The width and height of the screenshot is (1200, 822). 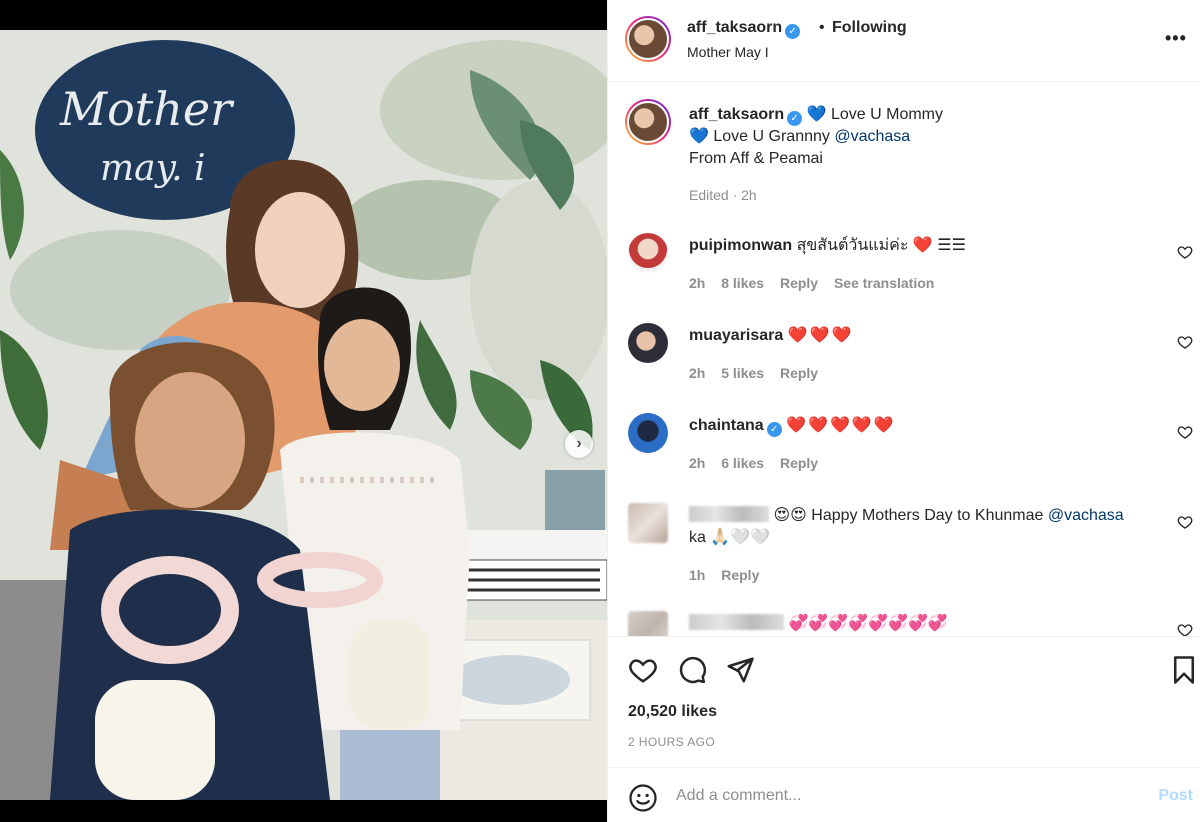 What do you see at coordinates (723, 195) in the screenshot?
I see `caption-edited-time: Edited · 2h` at bounding box center [723, 195].